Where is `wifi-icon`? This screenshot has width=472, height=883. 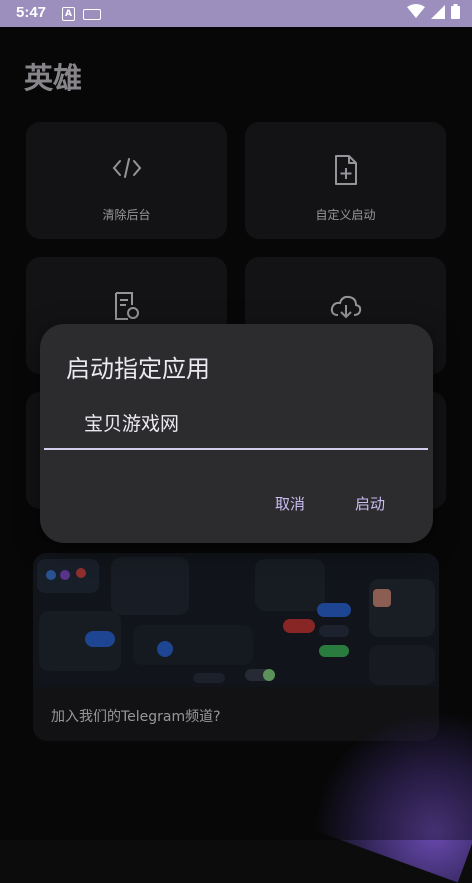
wifi-icon is located at coordinates (416, 11).